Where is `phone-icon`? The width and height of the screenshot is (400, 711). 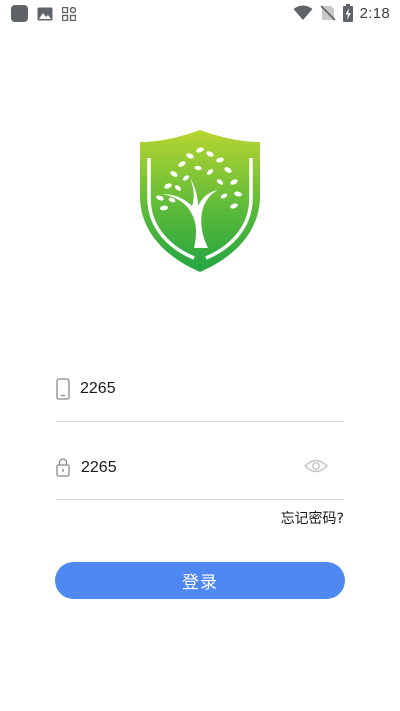 phone-icon is located at coordinates (63, 389).